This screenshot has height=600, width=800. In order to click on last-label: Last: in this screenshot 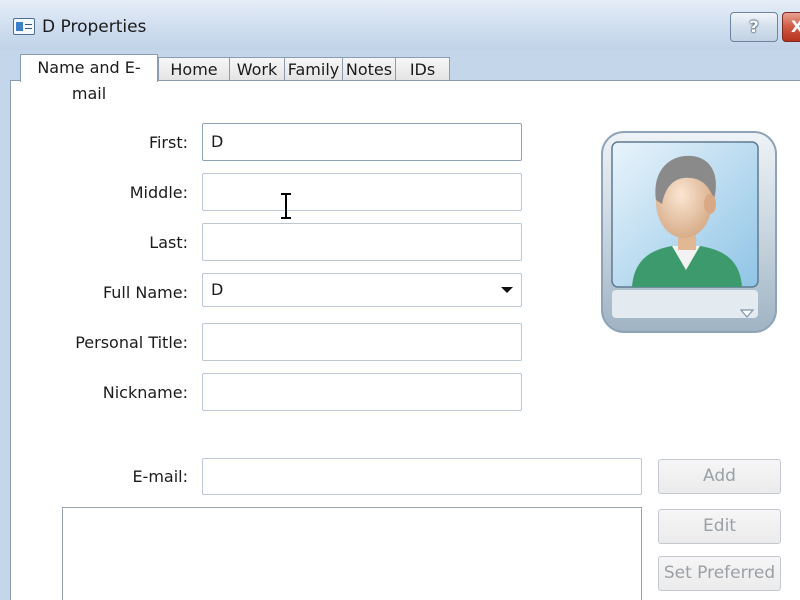, I will do `click(168, 242)`.